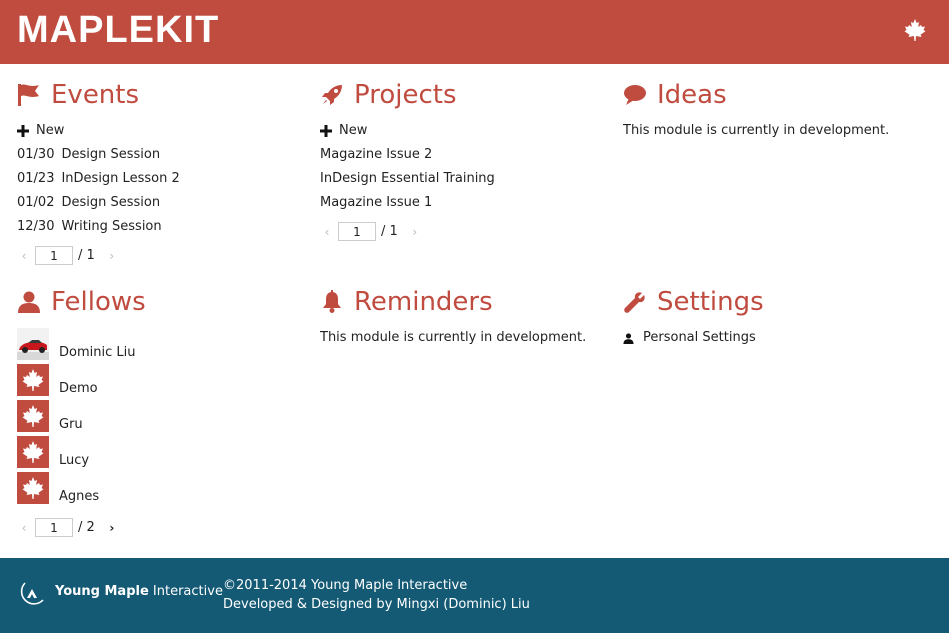 This screenshot has width=949, height=633. I want to click on car-avatar, so click(33, 344).